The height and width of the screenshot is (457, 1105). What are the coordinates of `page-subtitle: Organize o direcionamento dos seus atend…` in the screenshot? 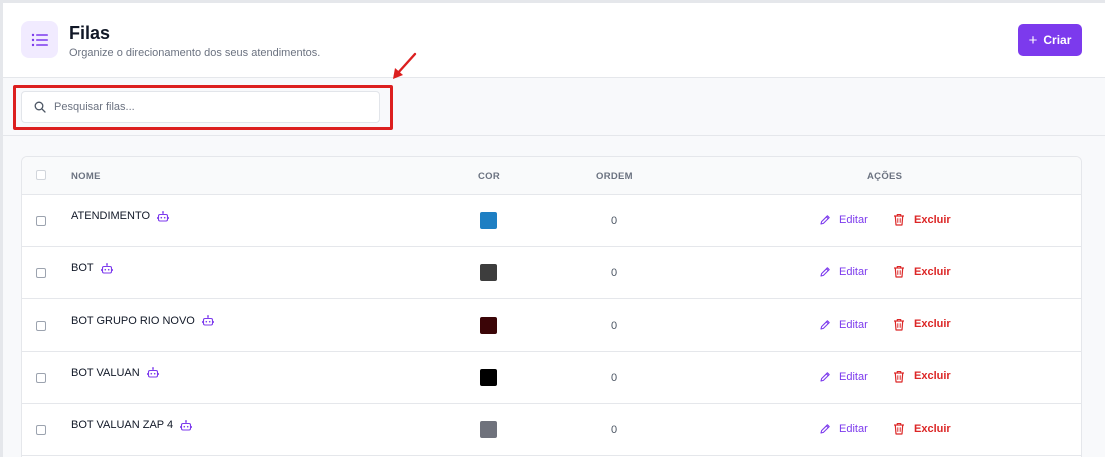 It's located at (195, 53).